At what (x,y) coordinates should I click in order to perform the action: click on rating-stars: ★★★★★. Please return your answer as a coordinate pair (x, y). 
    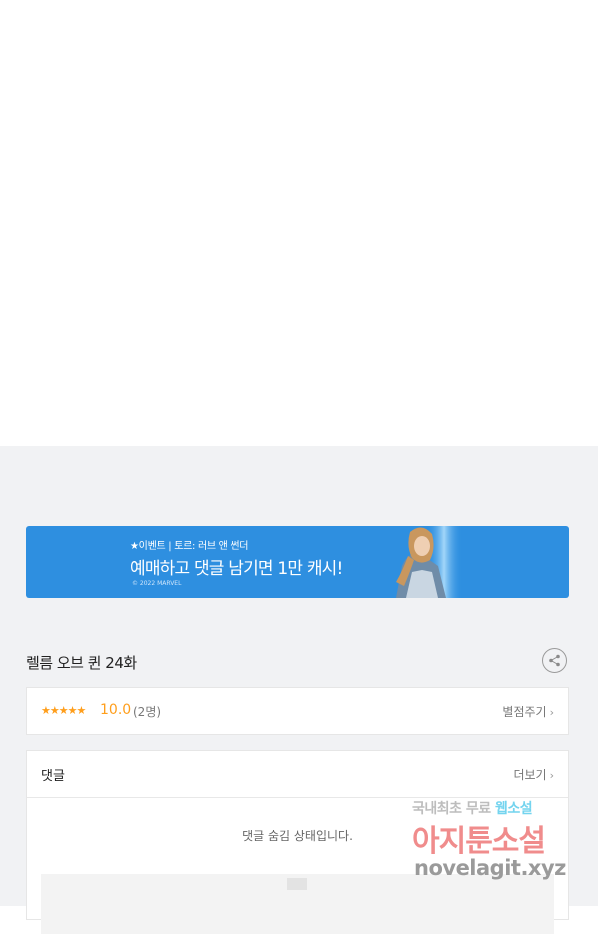
    Looking at the image, I should click on (63, 710).